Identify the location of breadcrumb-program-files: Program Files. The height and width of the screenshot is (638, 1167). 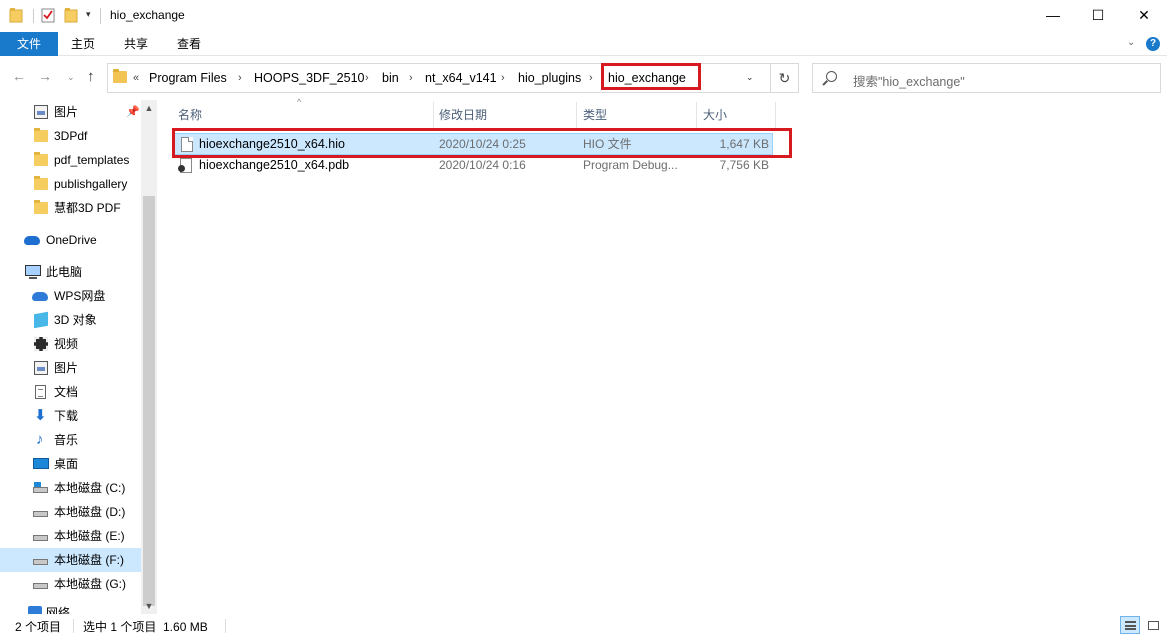
(188, 78).